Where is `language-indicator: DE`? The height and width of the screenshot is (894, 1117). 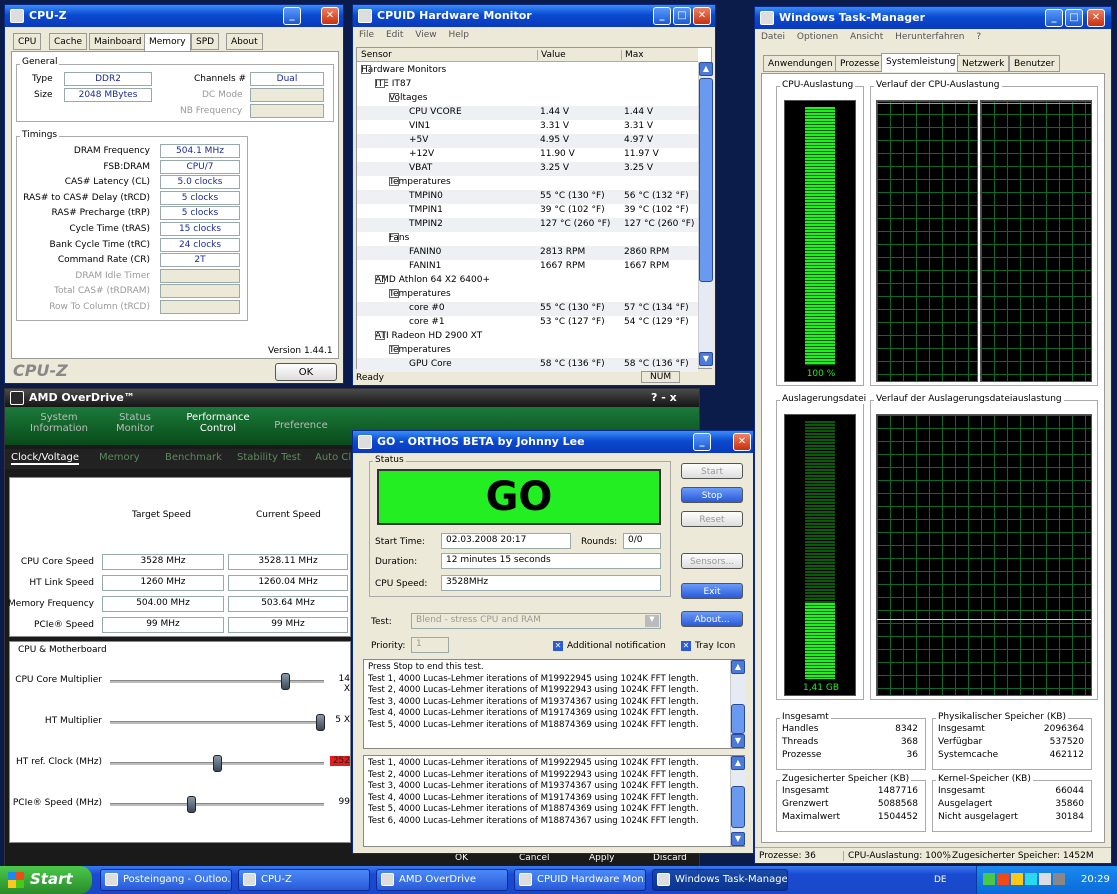 language-indicator: DE is located at coordinates (940, 880).